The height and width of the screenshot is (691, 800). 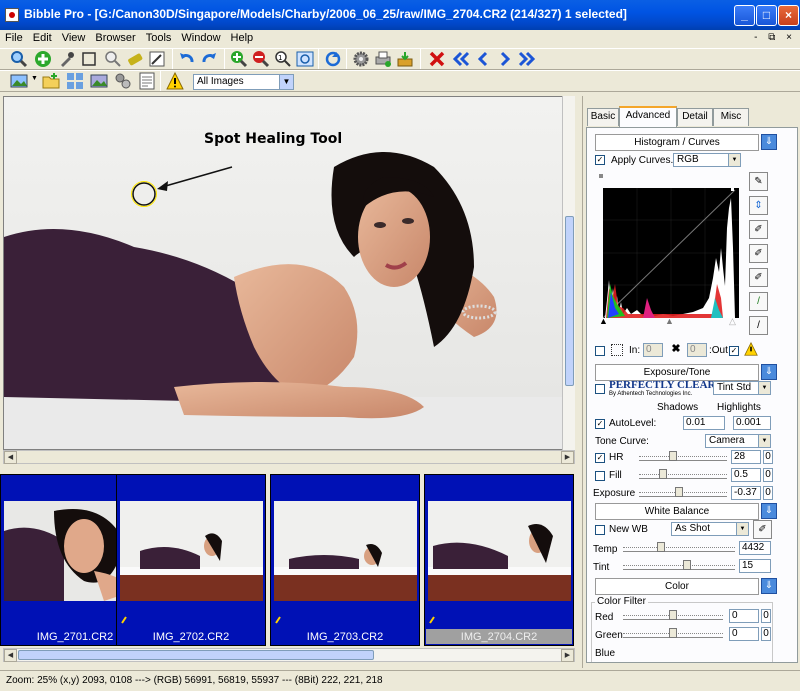 What do you see at coordinates (677, 586) in the screenshot?
I see `color-section-header: Color` at bounding box center [677, 586].